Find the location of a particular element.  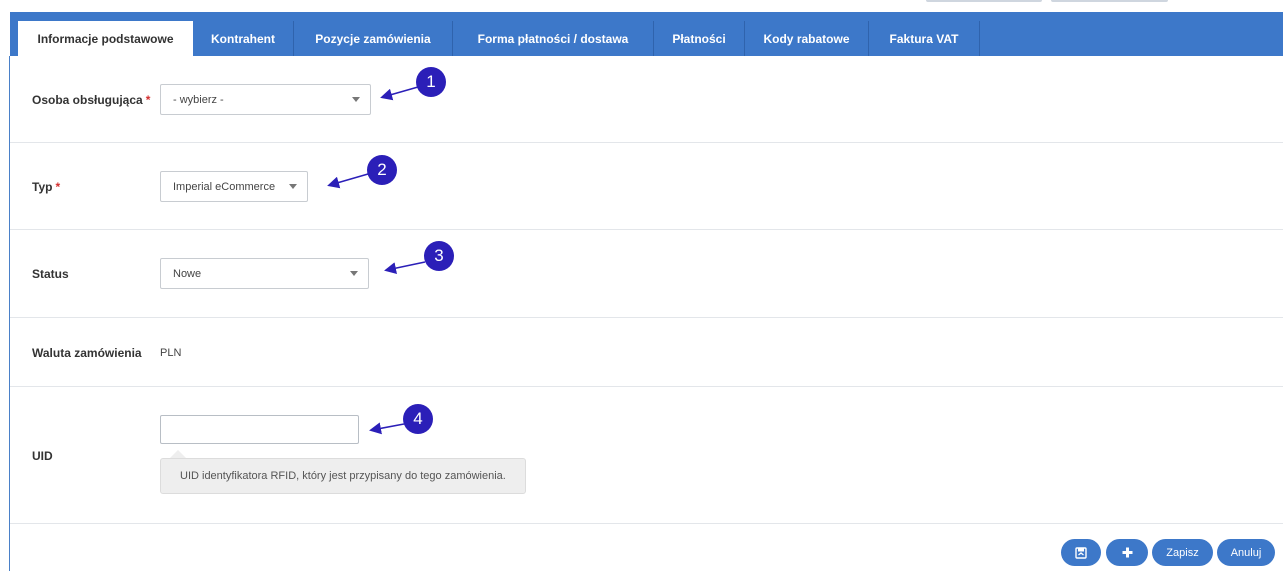

tab-label: Informacje podstawowe is located at coordinates (105, 39).